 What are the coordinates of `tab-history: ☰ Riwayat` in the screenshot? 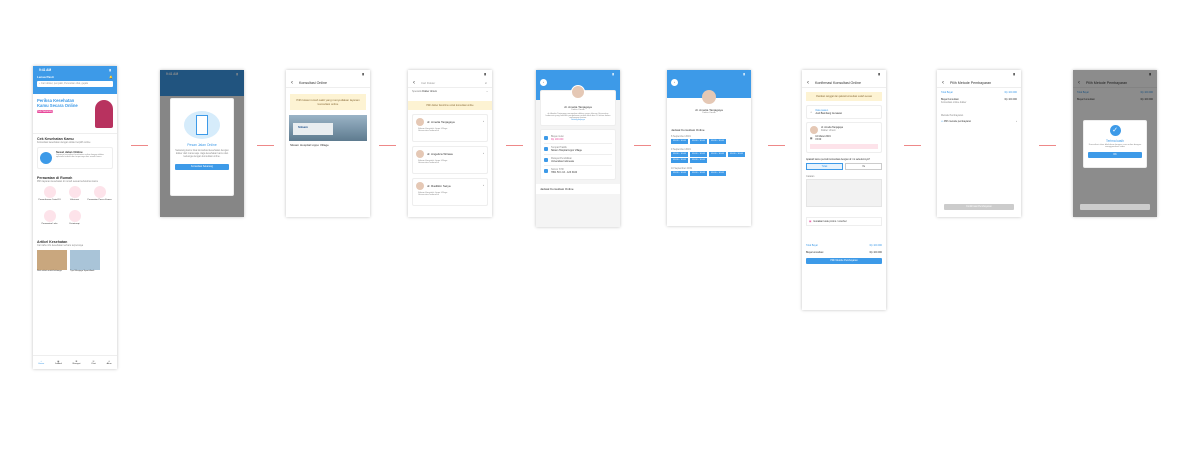 It's located at (77, 362).